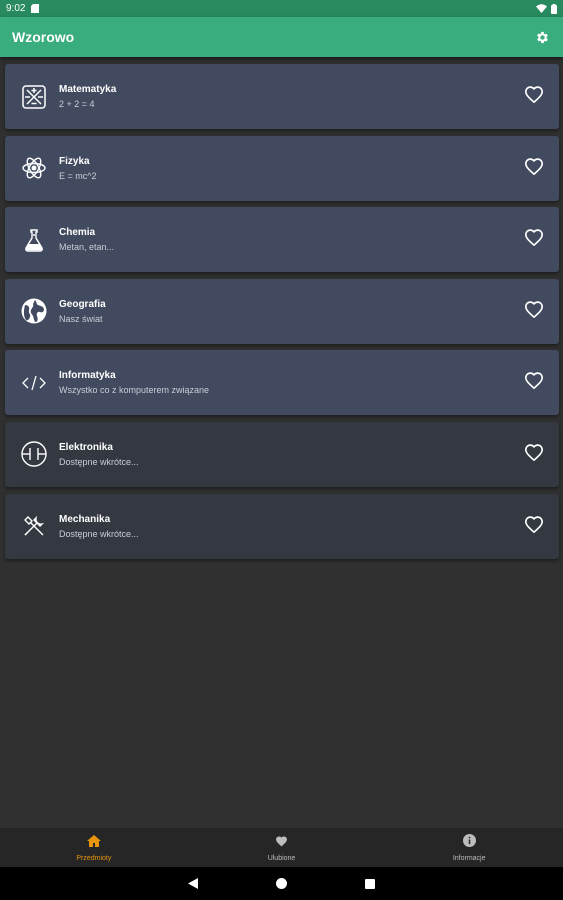 This screenshot has width=563, height=900. I want to click on info-icon, so click(469, 842).